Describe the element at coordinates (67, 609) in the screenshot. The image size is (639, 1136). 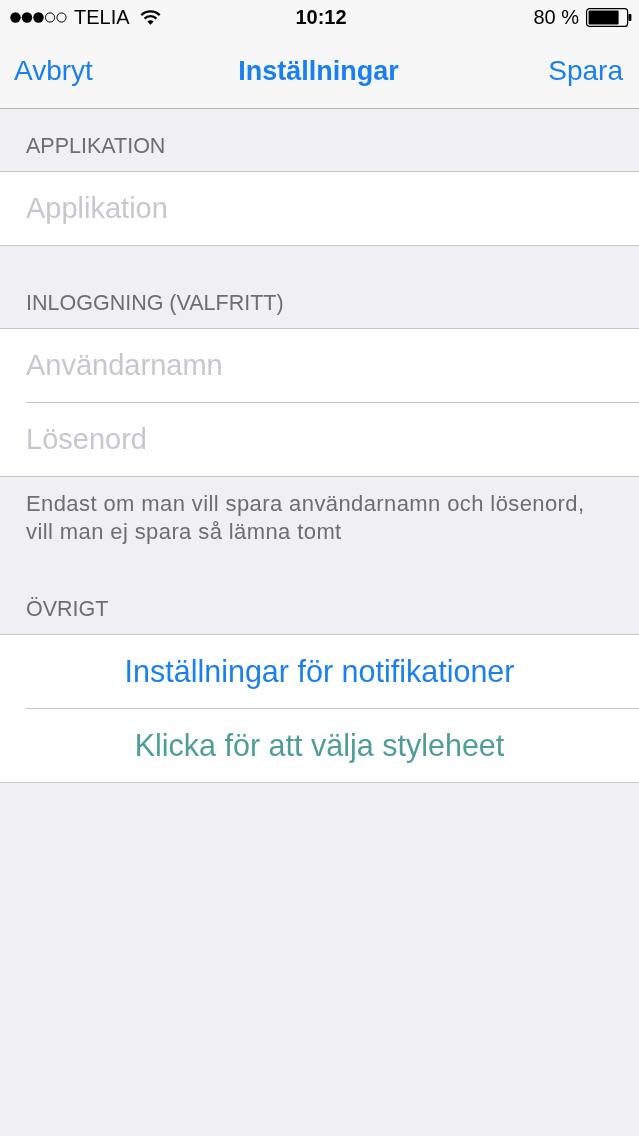
I see `section-header: ÖVRIGT` at that location.